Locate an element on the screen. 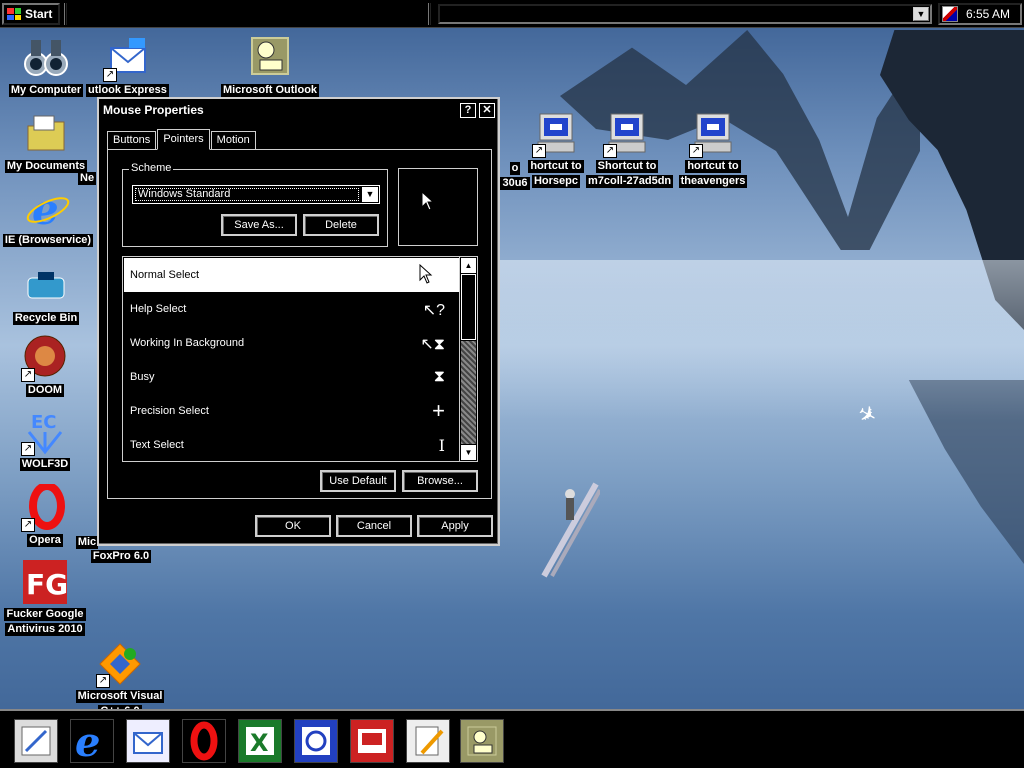  ok-button: OK is located at coordinates (293, 526).